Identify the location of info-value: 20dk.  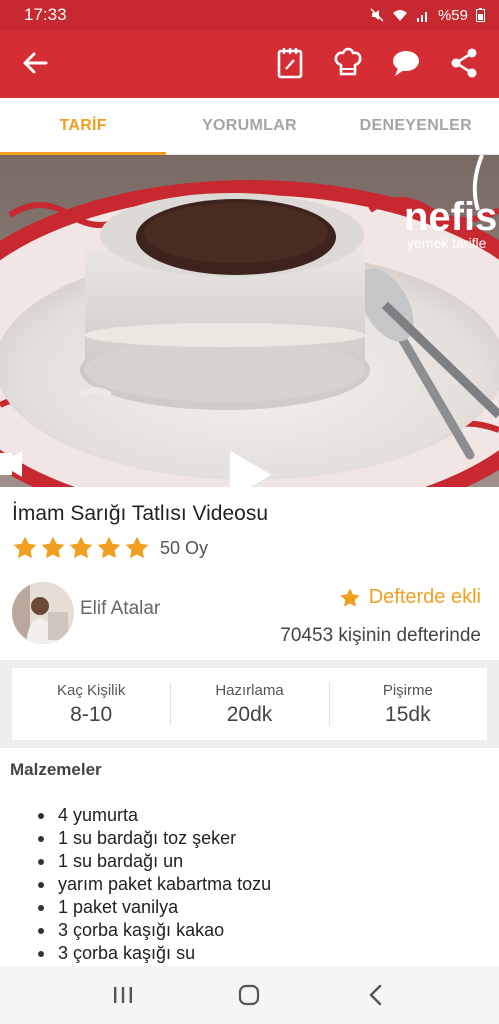
(249, 714).